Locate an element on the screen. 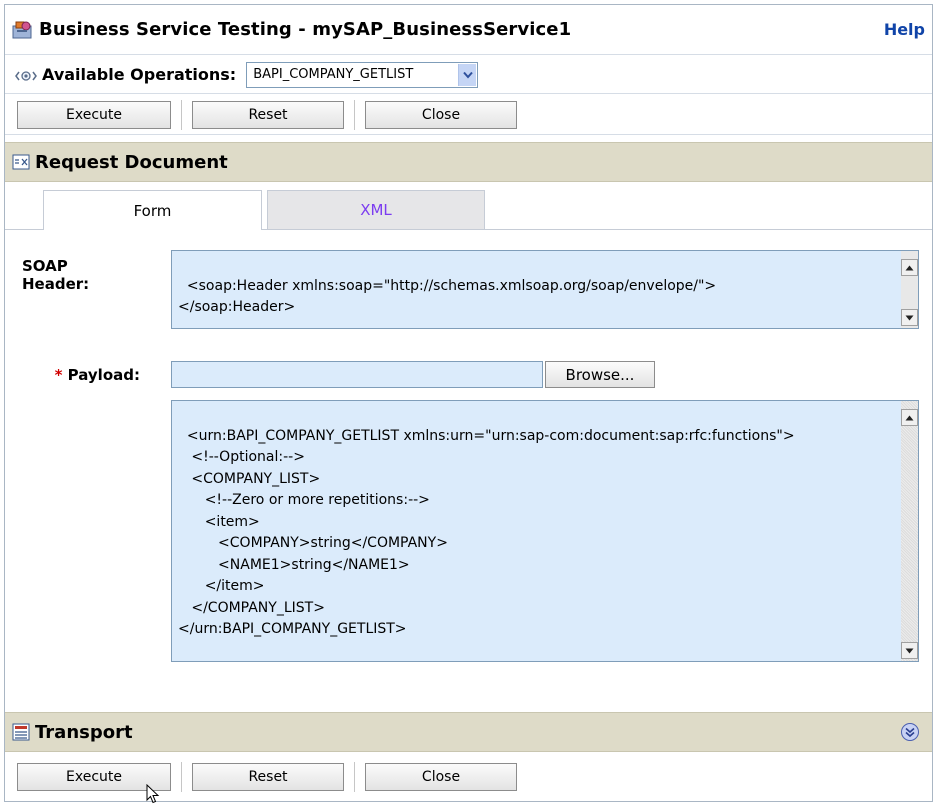 The width and height of the screenshot is (936, 808). business-service-icon is located at coordinates (22, 30).